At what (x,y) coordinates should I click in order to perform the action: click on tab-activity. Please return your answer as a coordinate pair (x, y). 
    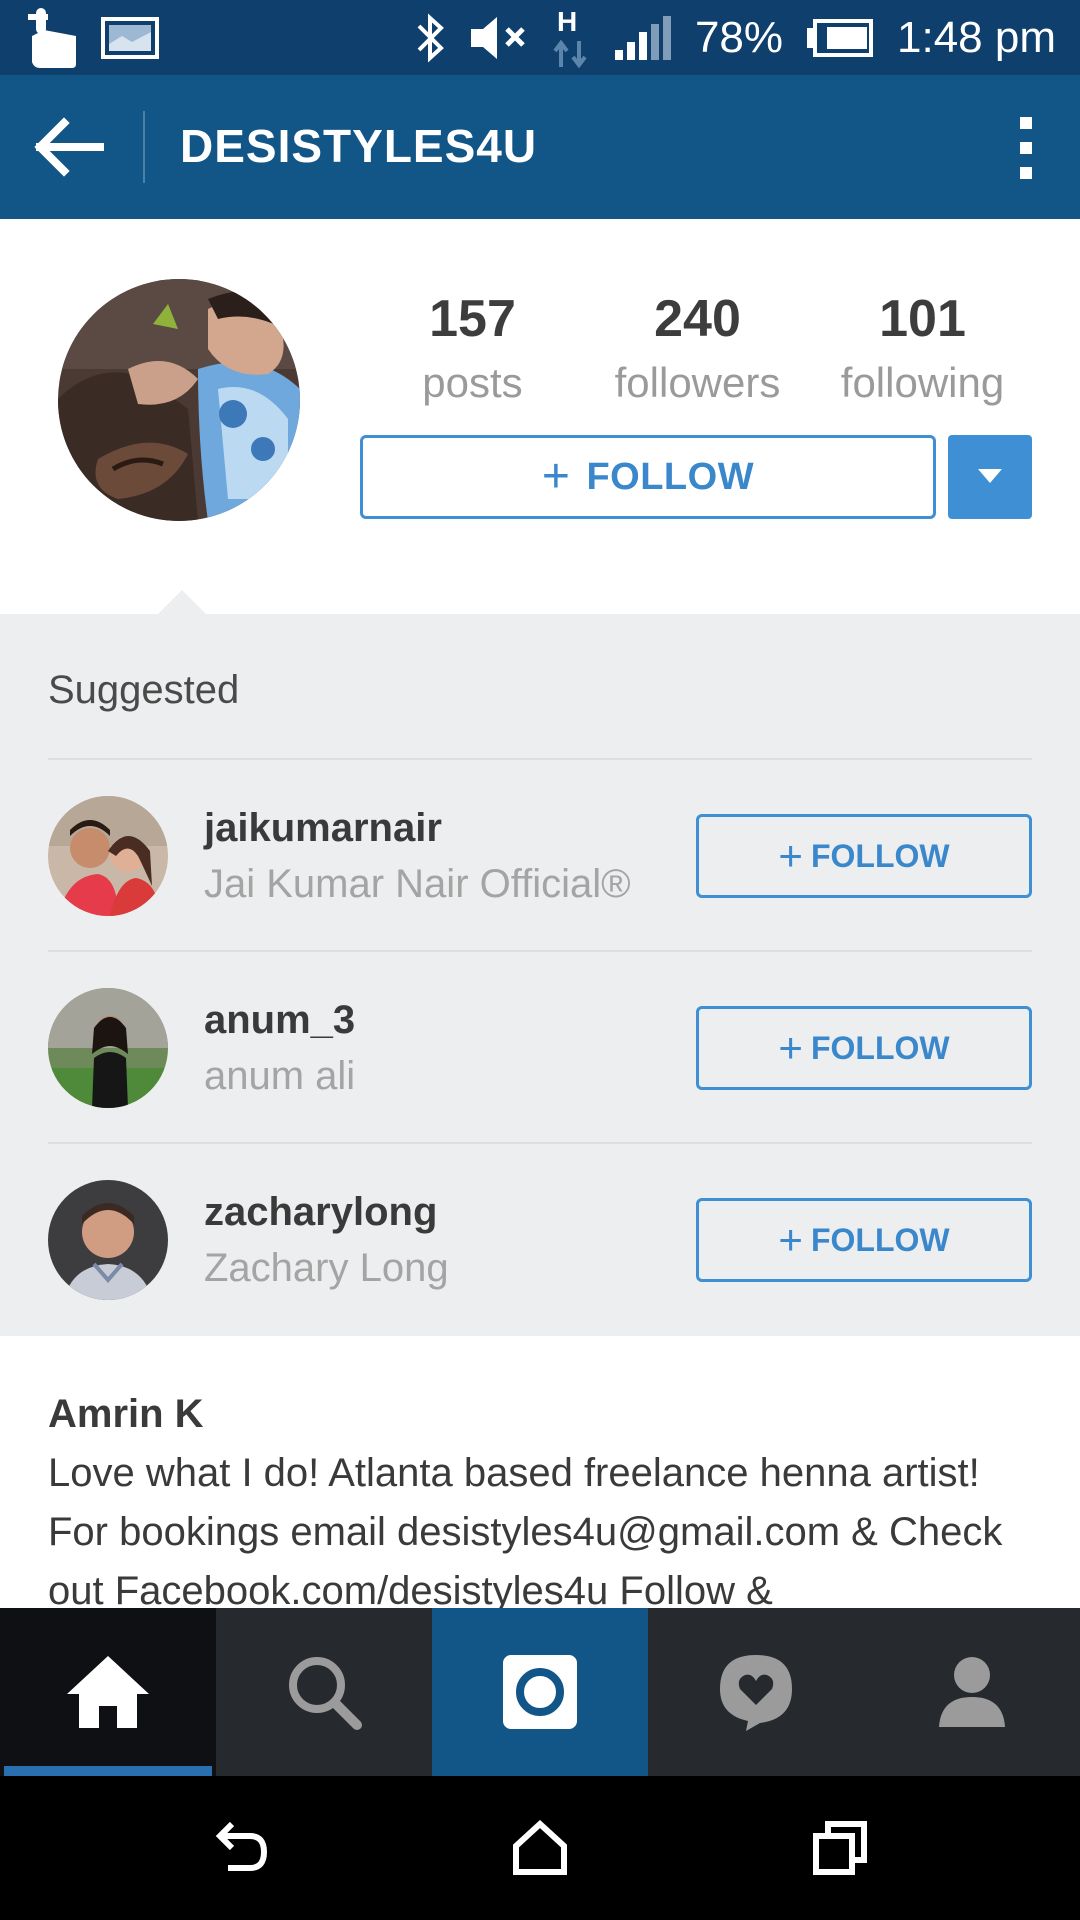
    Looking at the image, I should click on (756, 1692).